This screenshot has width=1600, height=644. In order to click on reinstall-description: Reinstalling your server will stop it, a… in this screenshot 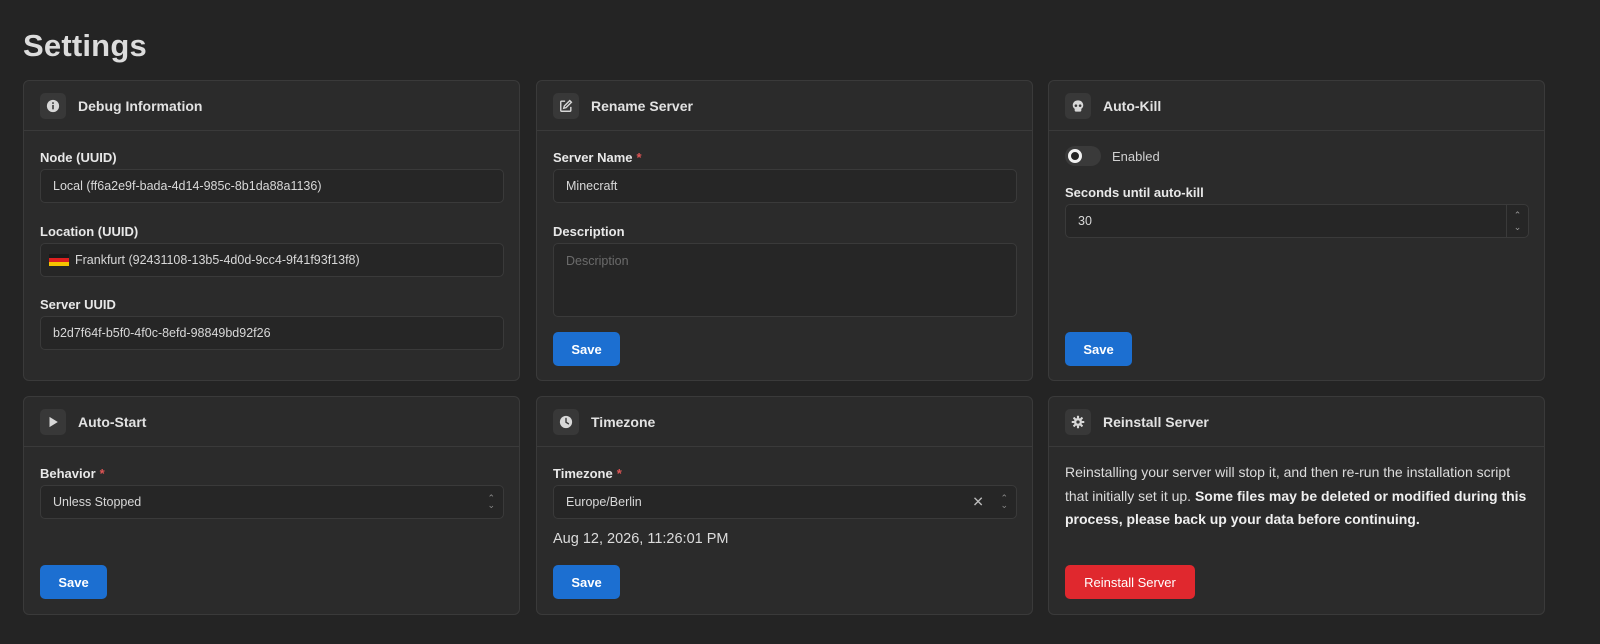, I will do `click(1300, 496)`.